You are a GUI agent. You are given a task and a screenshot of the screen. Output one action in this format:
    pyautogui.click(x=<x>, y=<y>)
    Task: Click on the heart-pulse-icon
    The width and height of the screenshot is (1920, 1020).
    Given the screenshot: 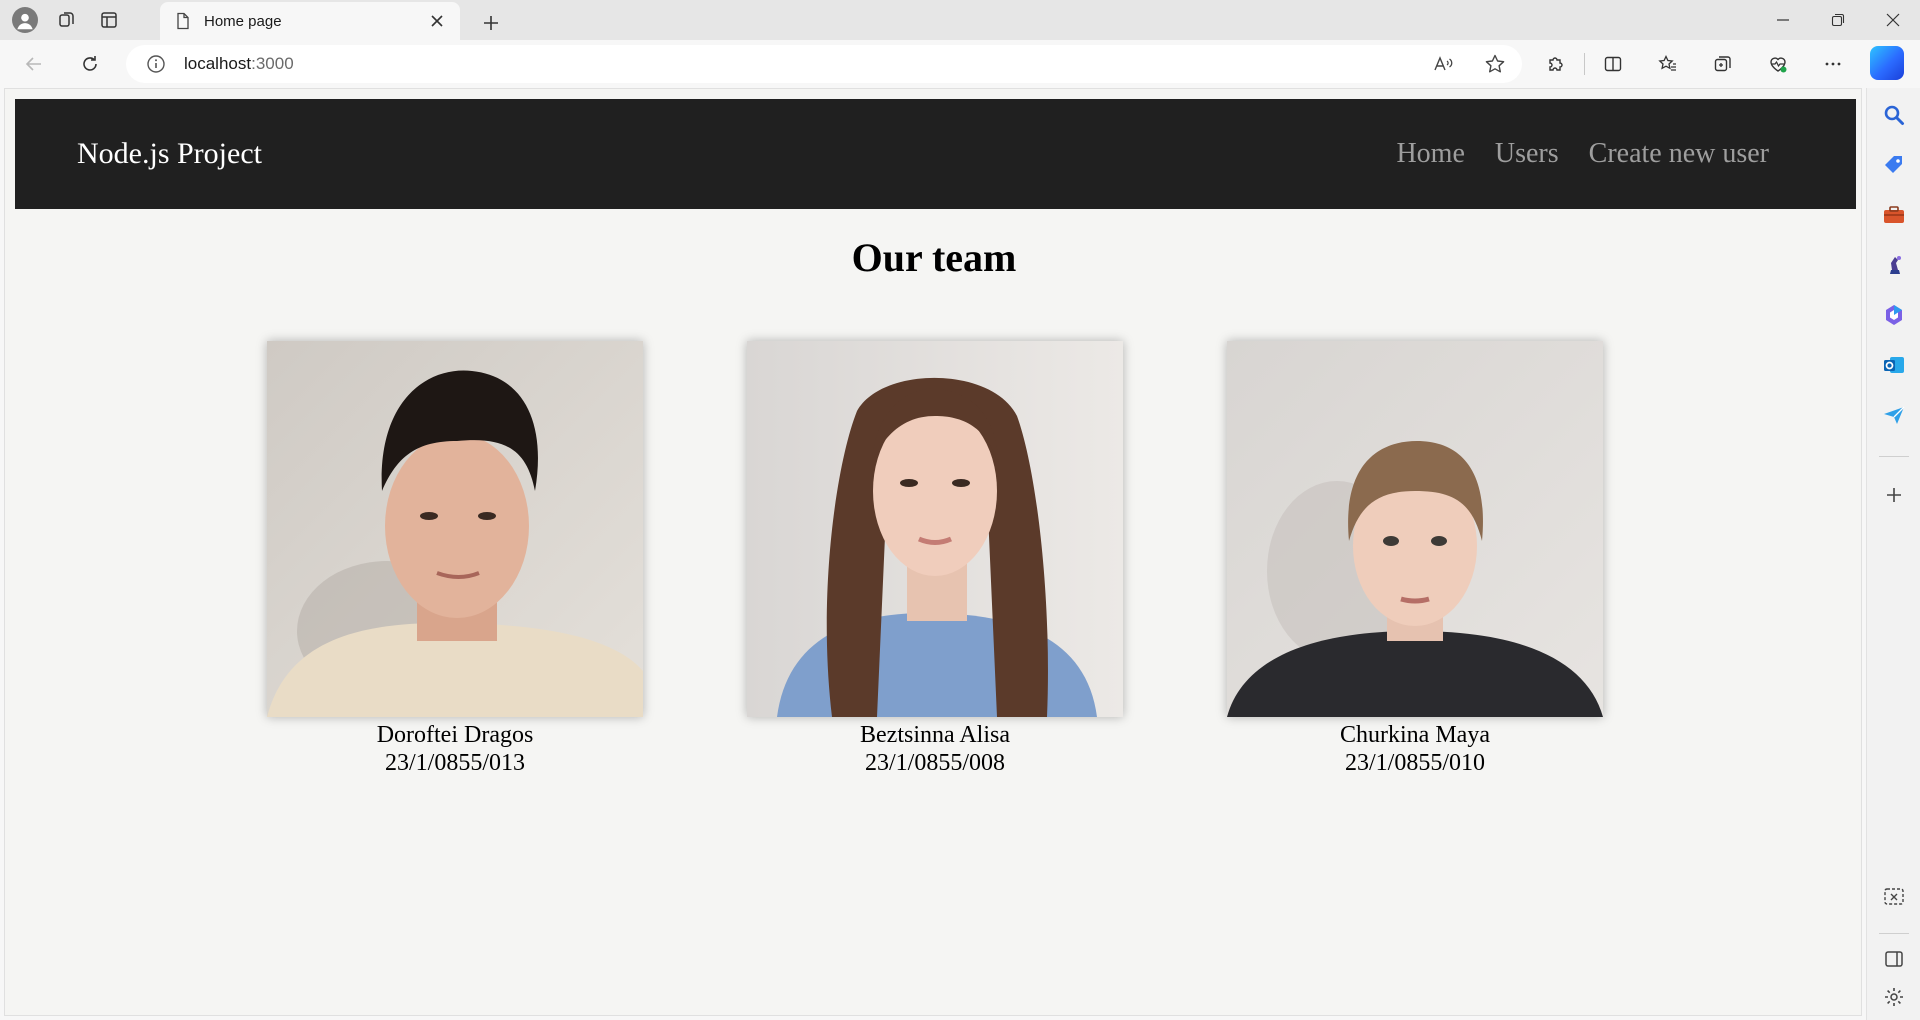 What is the action you would take?
    pyautogui.click(x=1778, y=65)
    